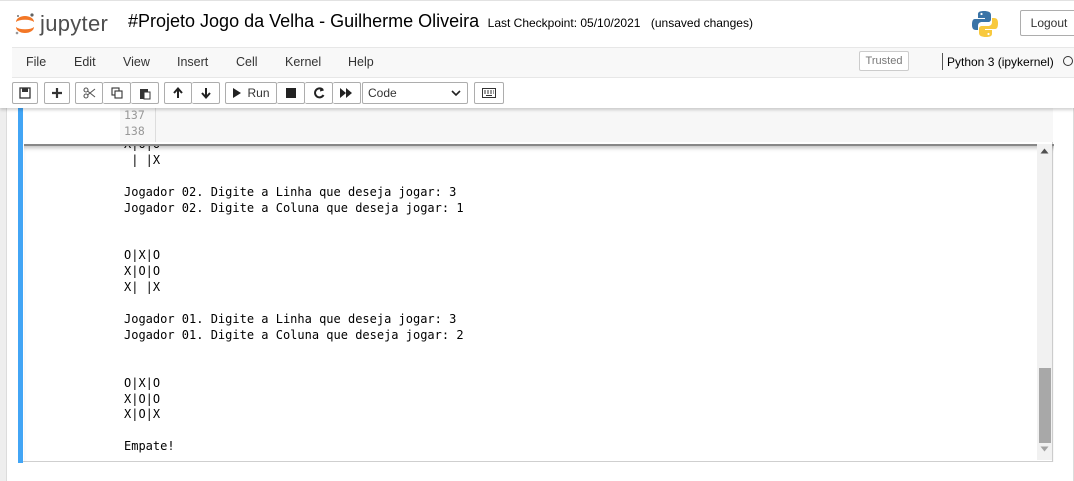 The image size is (1074, 481). I want to click on kernel-separator, so click(942, 61).